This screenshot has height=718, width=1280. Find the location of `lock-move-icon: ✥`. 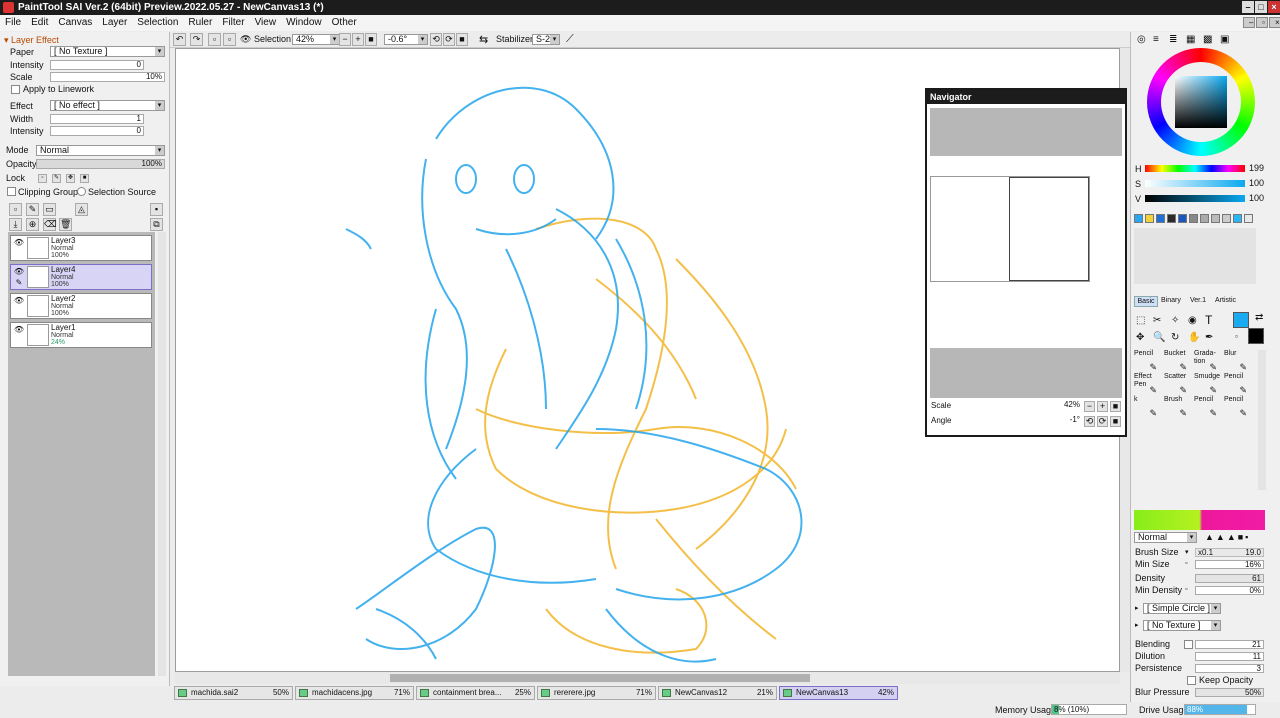

lock-move-icon: ✥ is located at coordinates (70, 178).